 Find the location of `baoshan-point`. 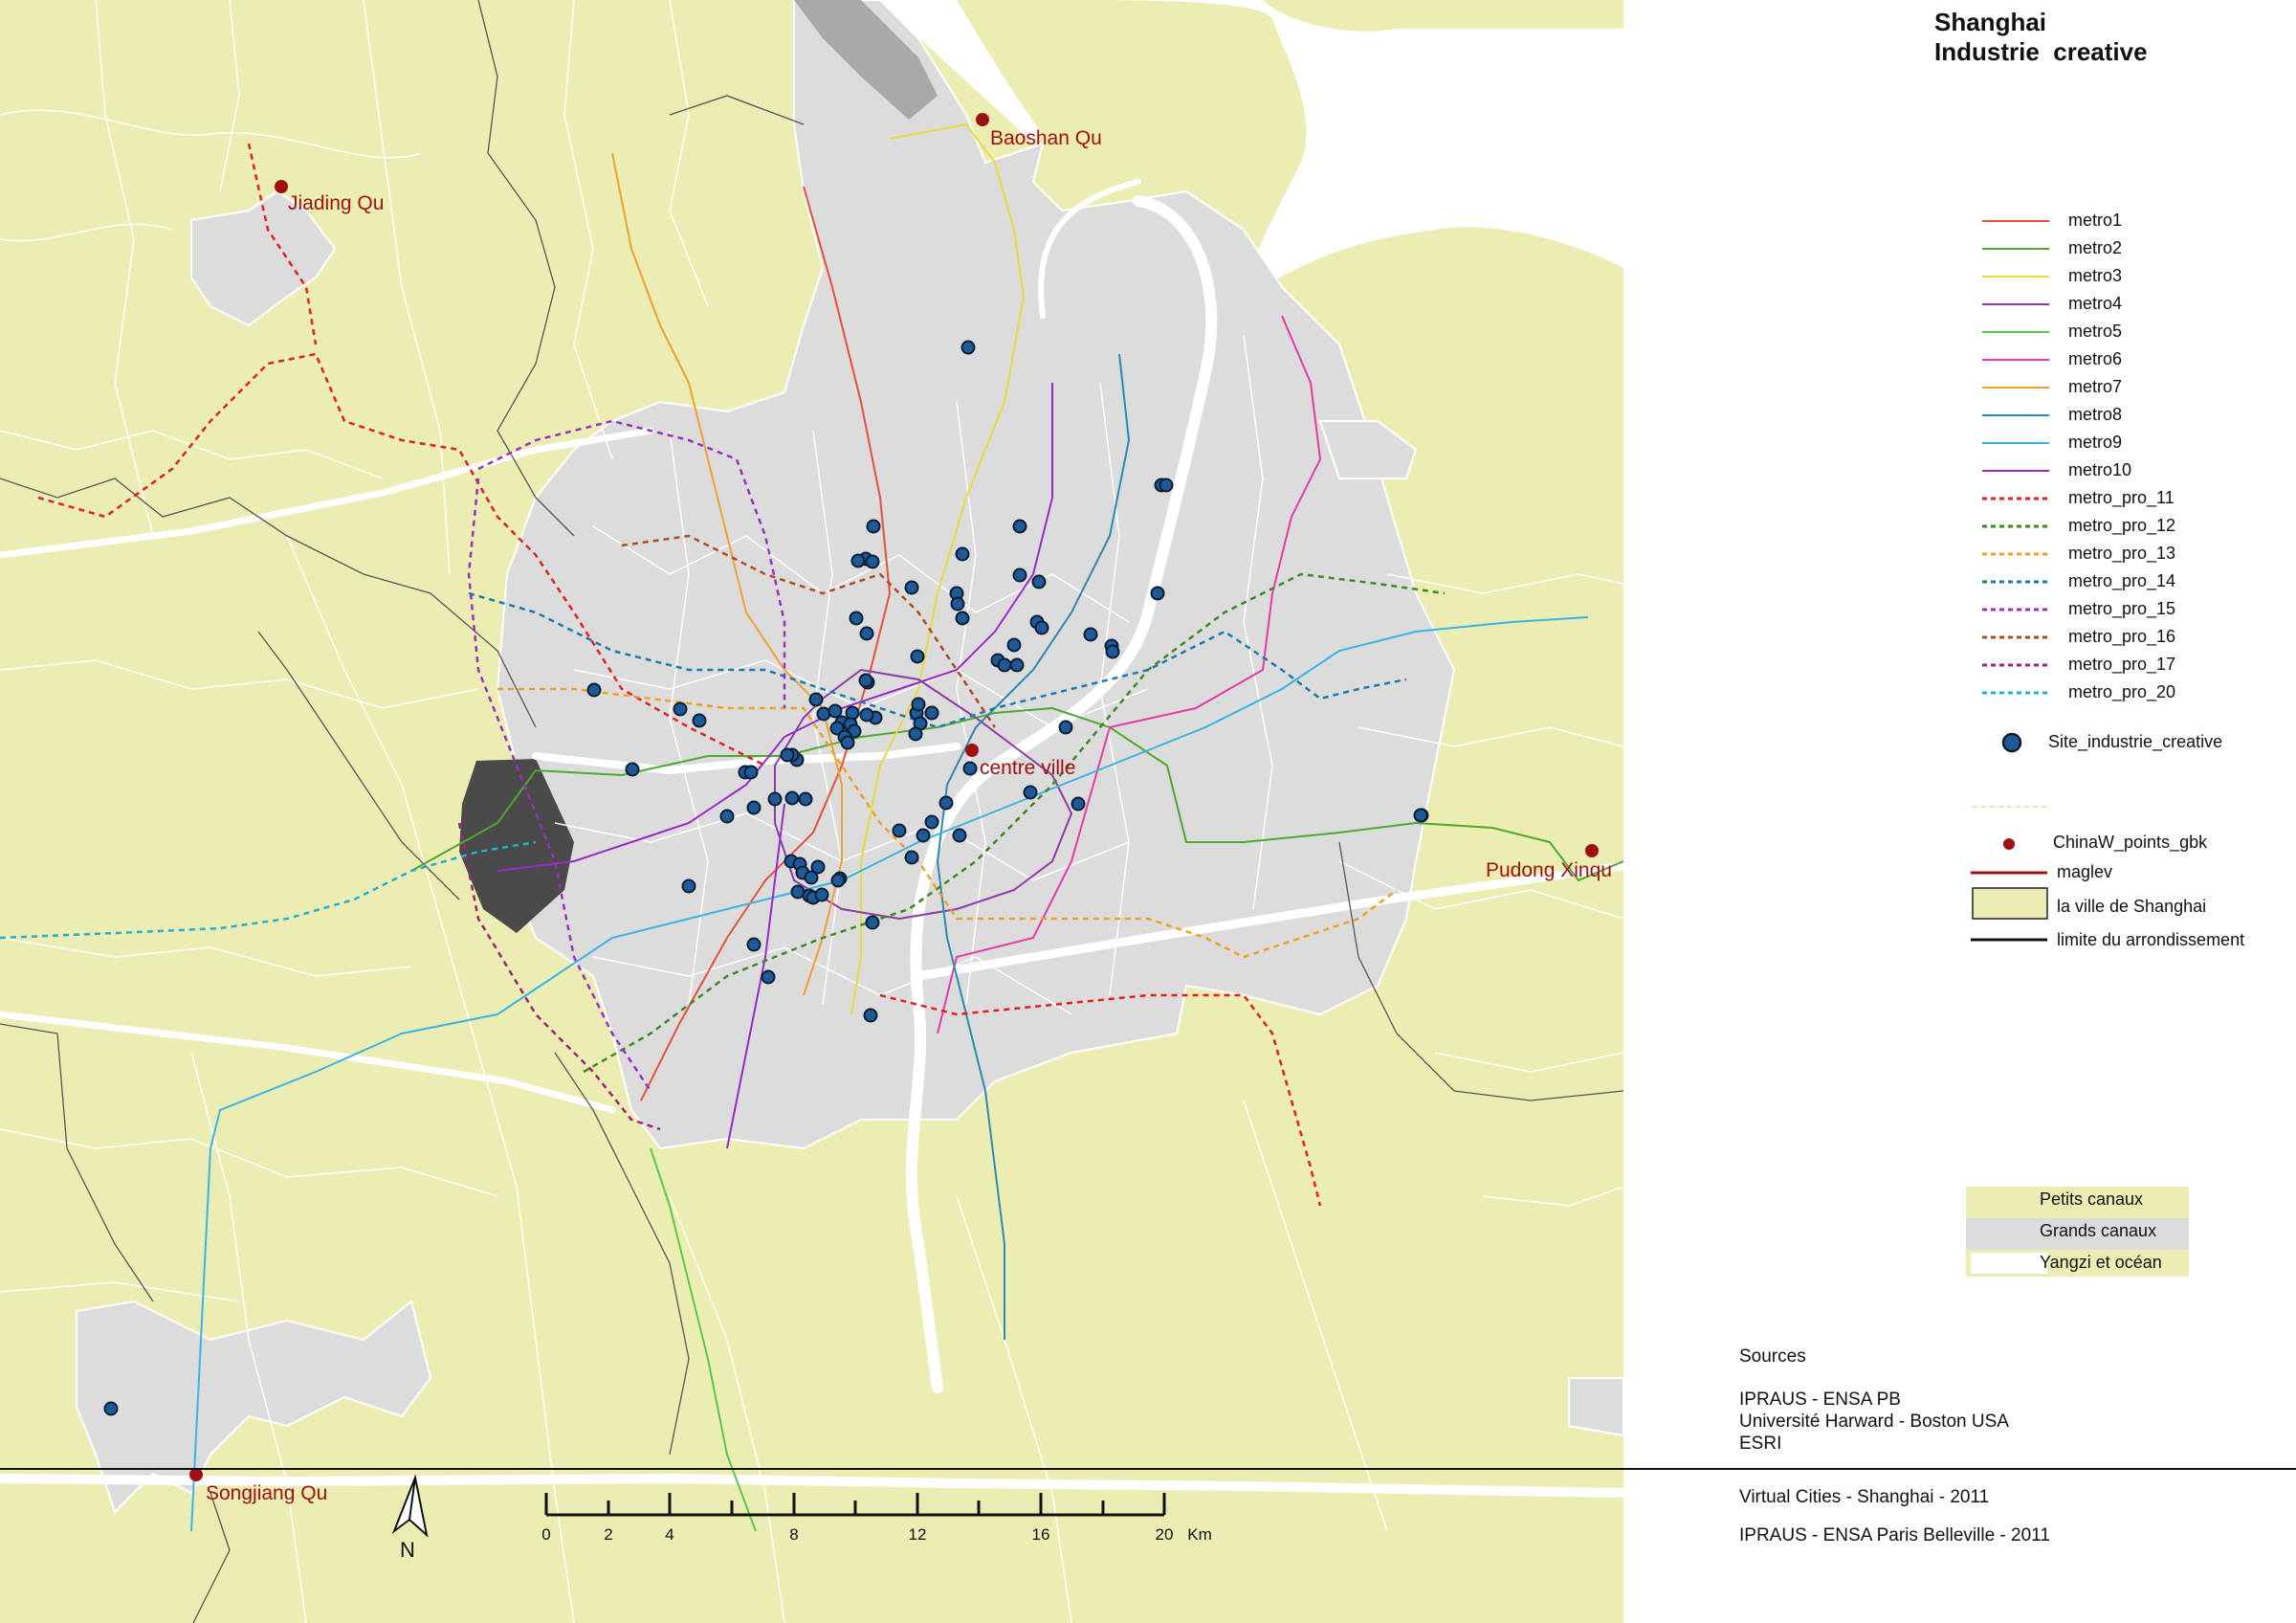

baoshan-point is located at coordinates (983, 119).